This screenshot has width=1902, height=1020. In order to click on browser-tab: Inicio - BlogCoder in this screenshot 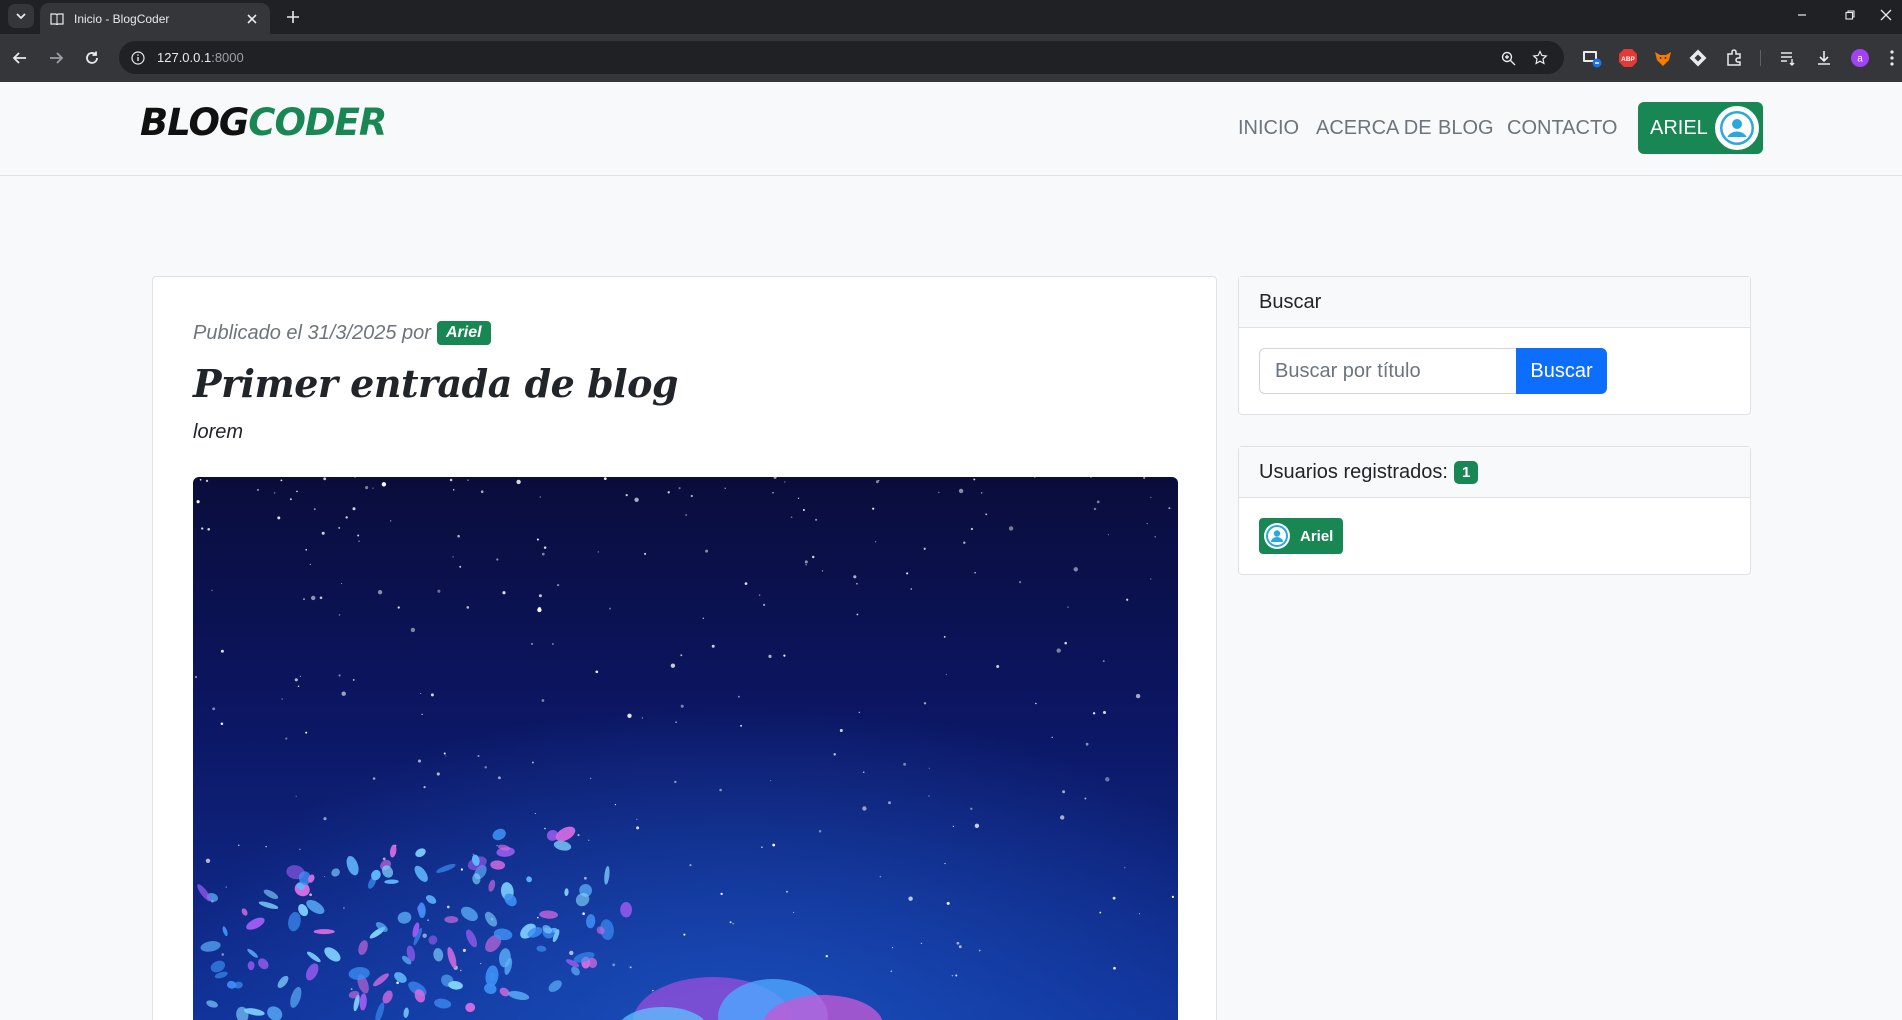, I will do `click(155, 18)`.